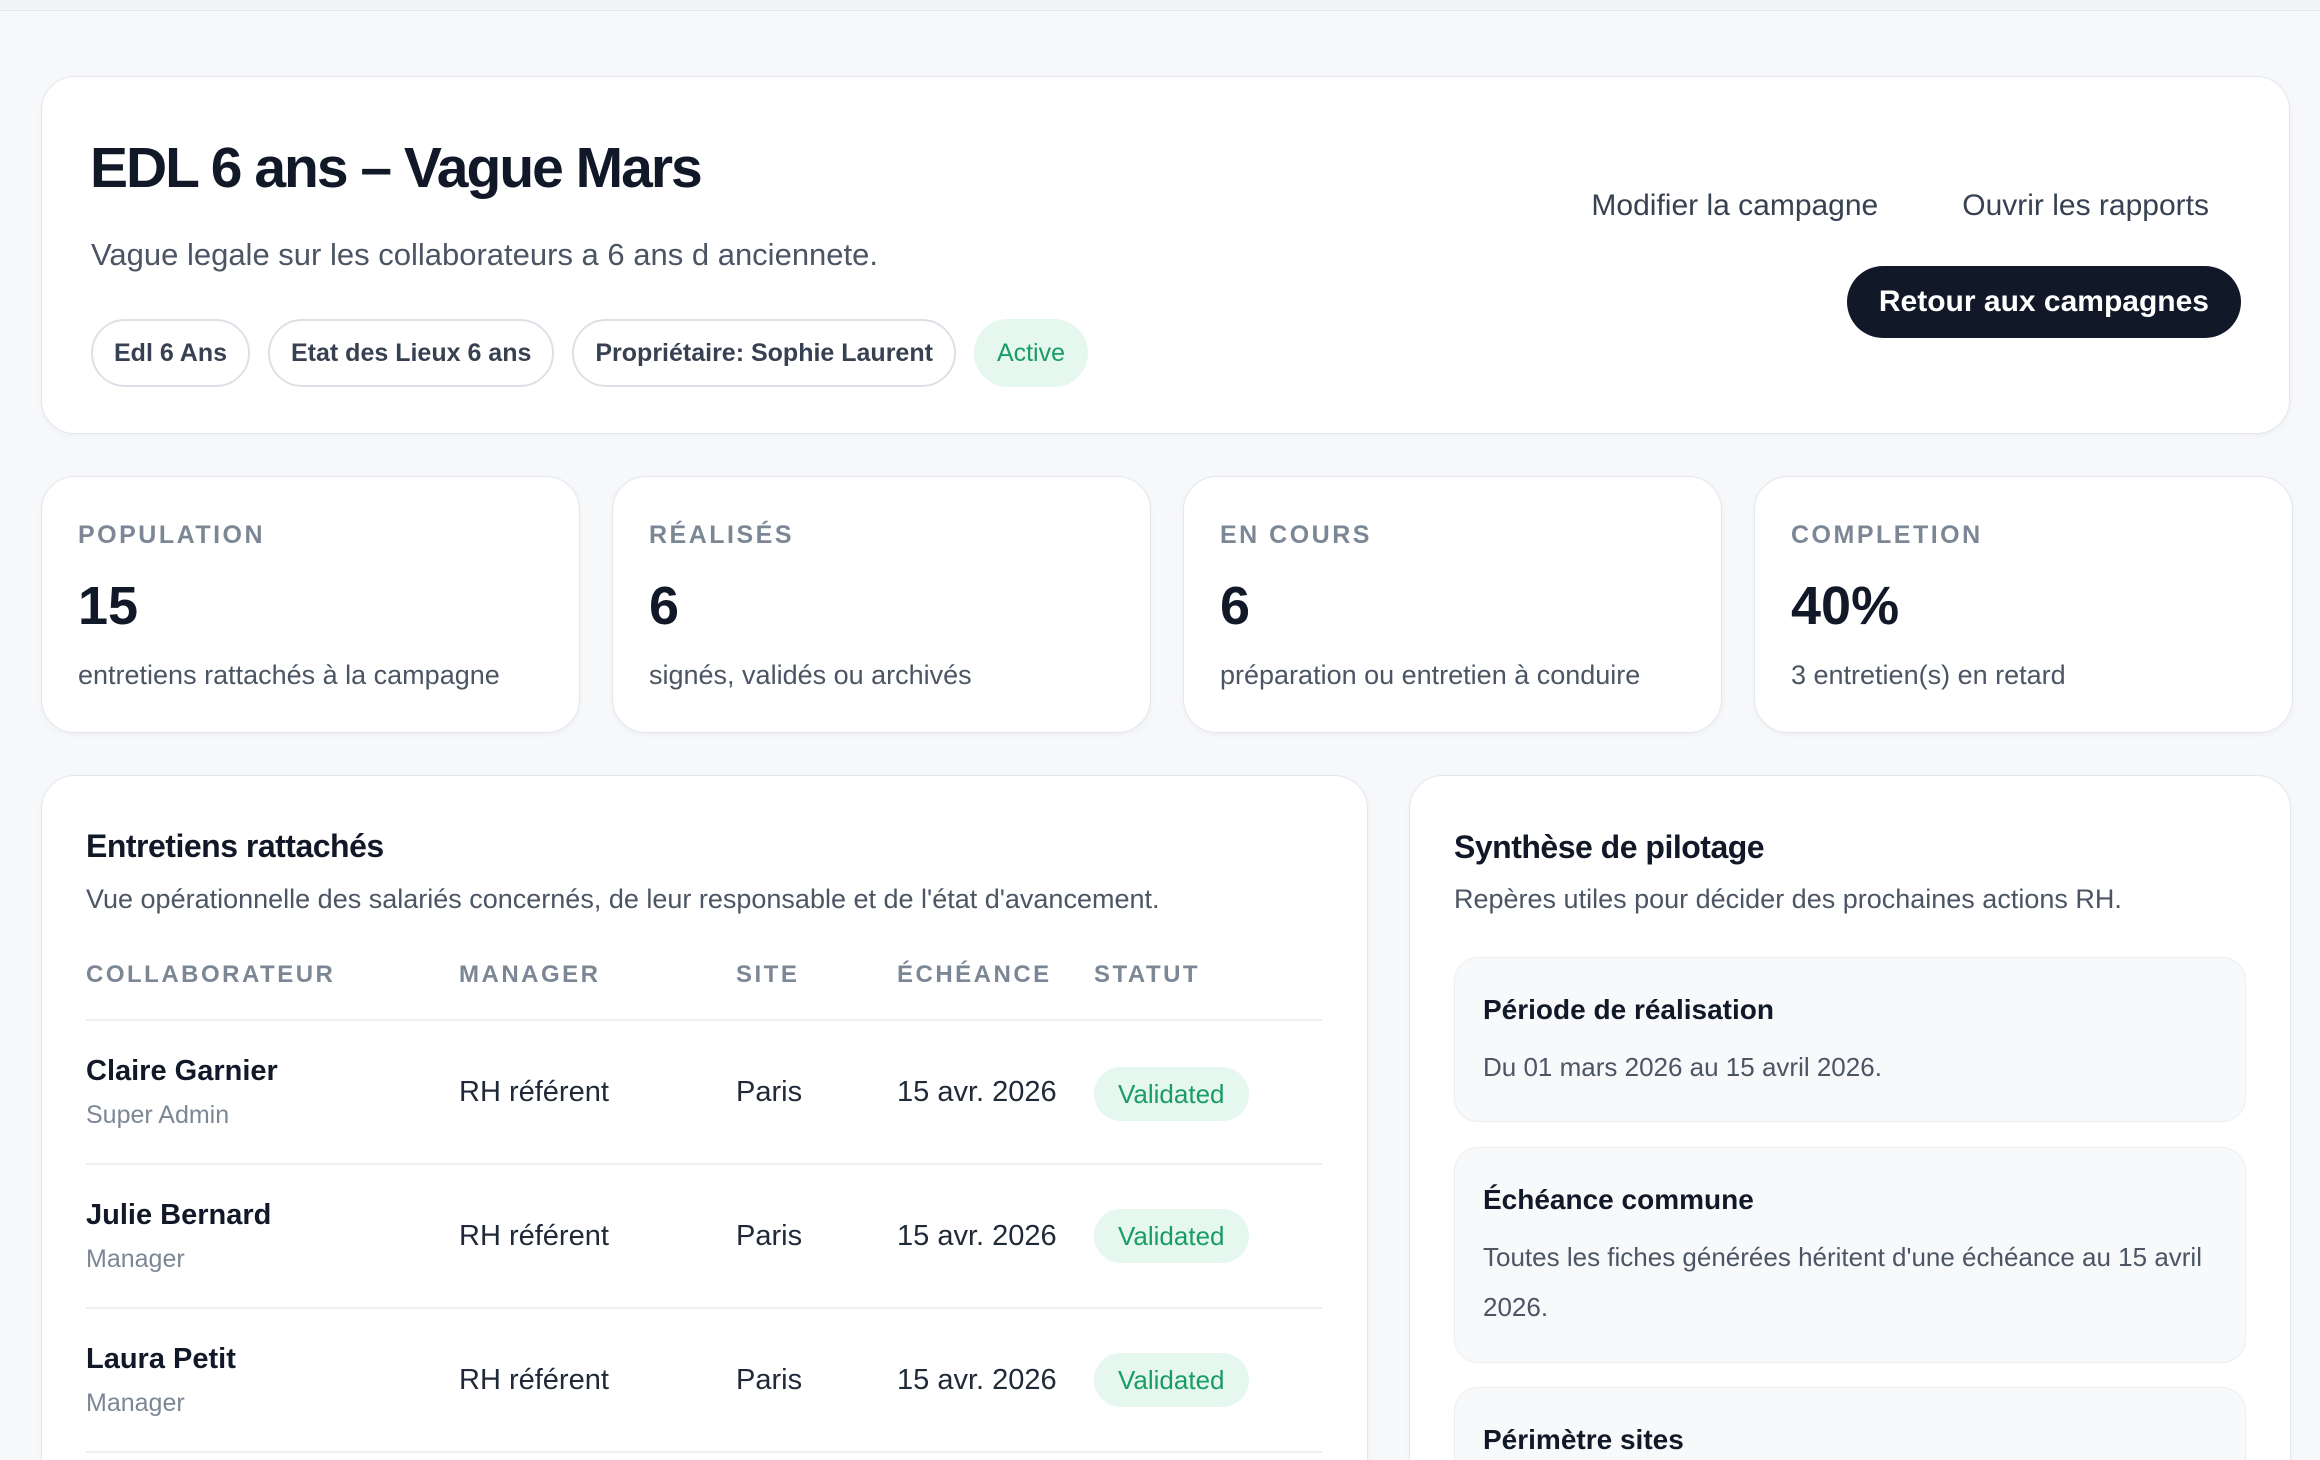 The image size is (2320, 1460). I want to click on tag-owner: Propriétaire: Sophie Laurent, so click(764, 353).